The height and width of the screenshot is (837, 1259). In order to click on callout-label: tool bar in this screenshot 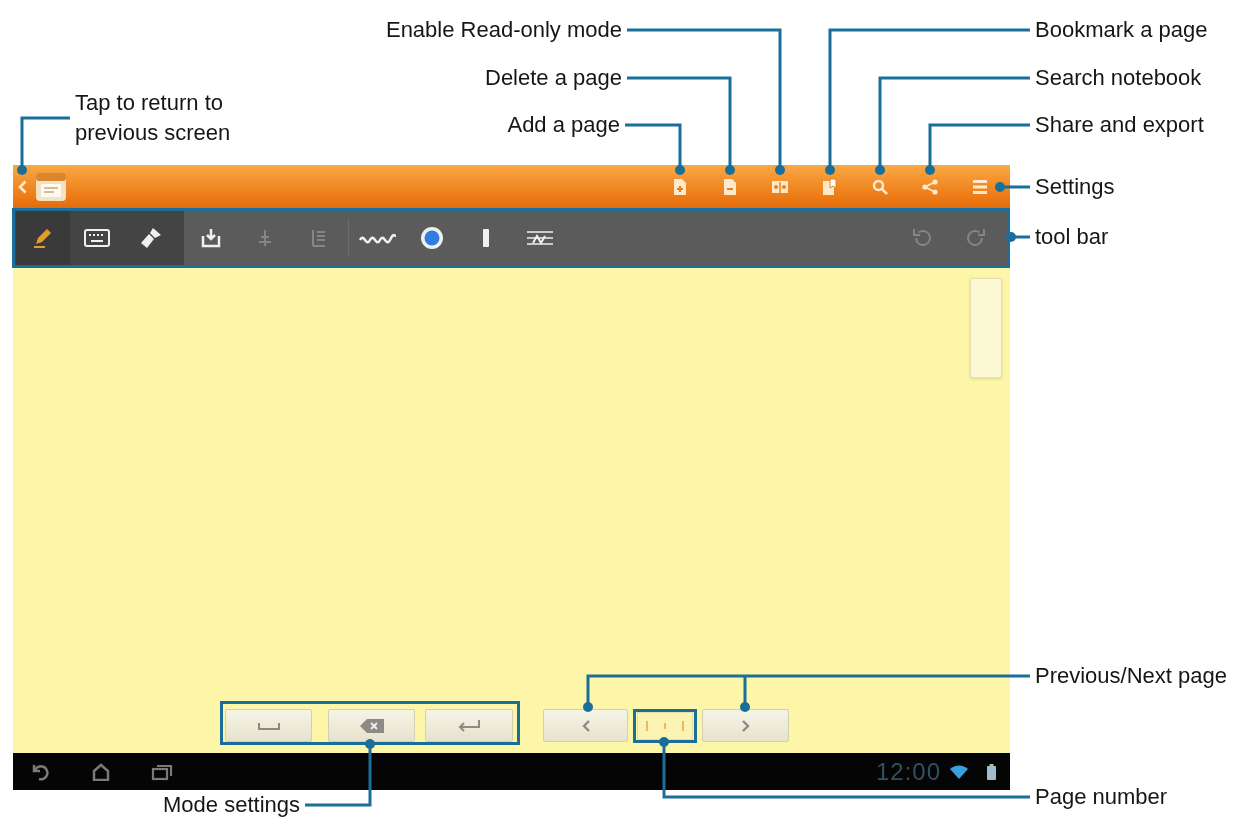, I will do `click(1072, 237)`.